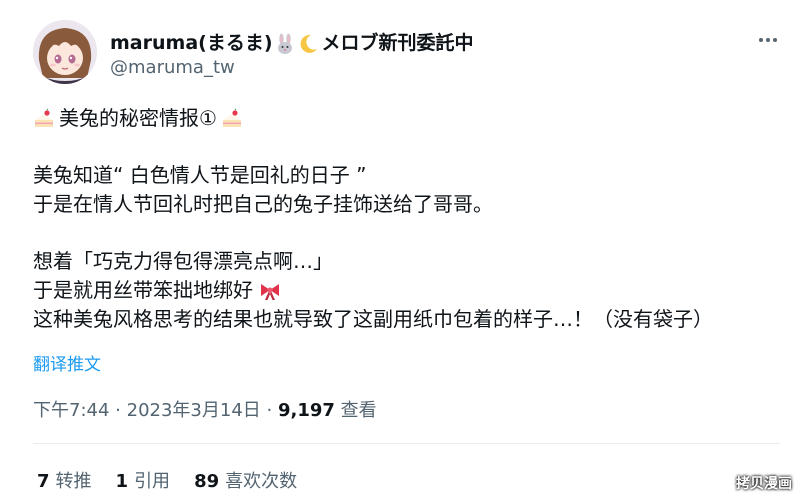 The image size is (800, 503). What do you see at coordinates (183, 261) in the screenshot?
I see `tweet-line-4: 想着「巧克力得包得漂亮点啊…」` at bounding box center [183, 261].